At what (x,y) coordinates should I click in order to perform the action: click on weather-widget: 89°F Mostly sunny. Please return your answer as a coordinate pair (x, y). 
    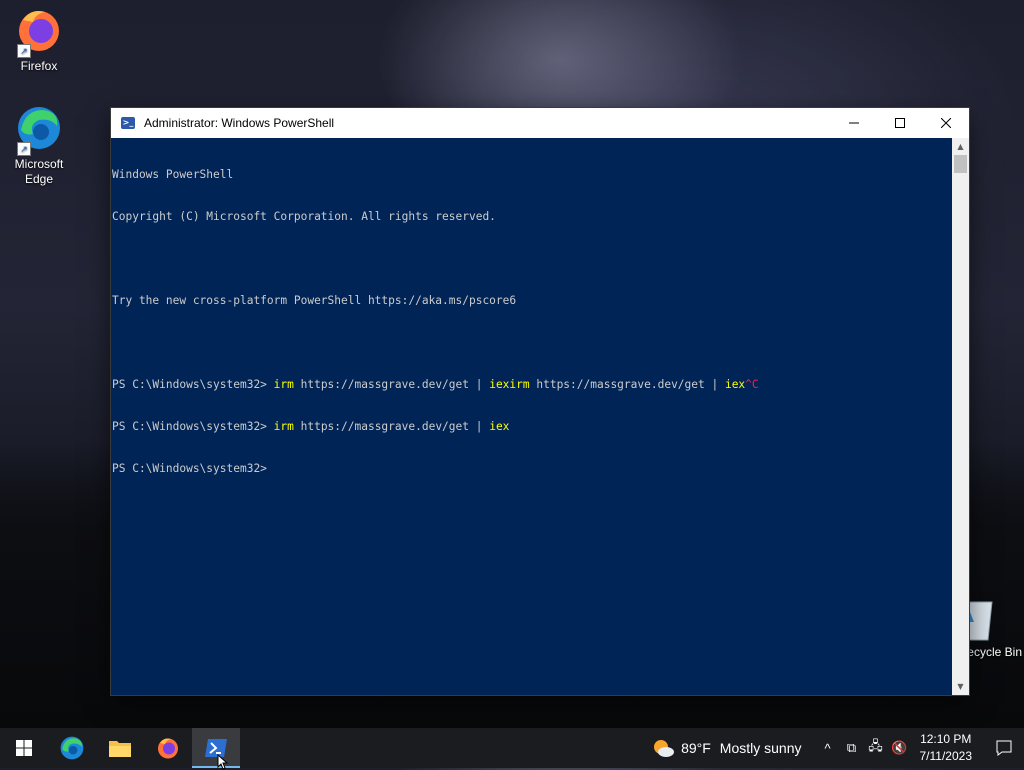
    Looking at the image, I should click on (726, 748).